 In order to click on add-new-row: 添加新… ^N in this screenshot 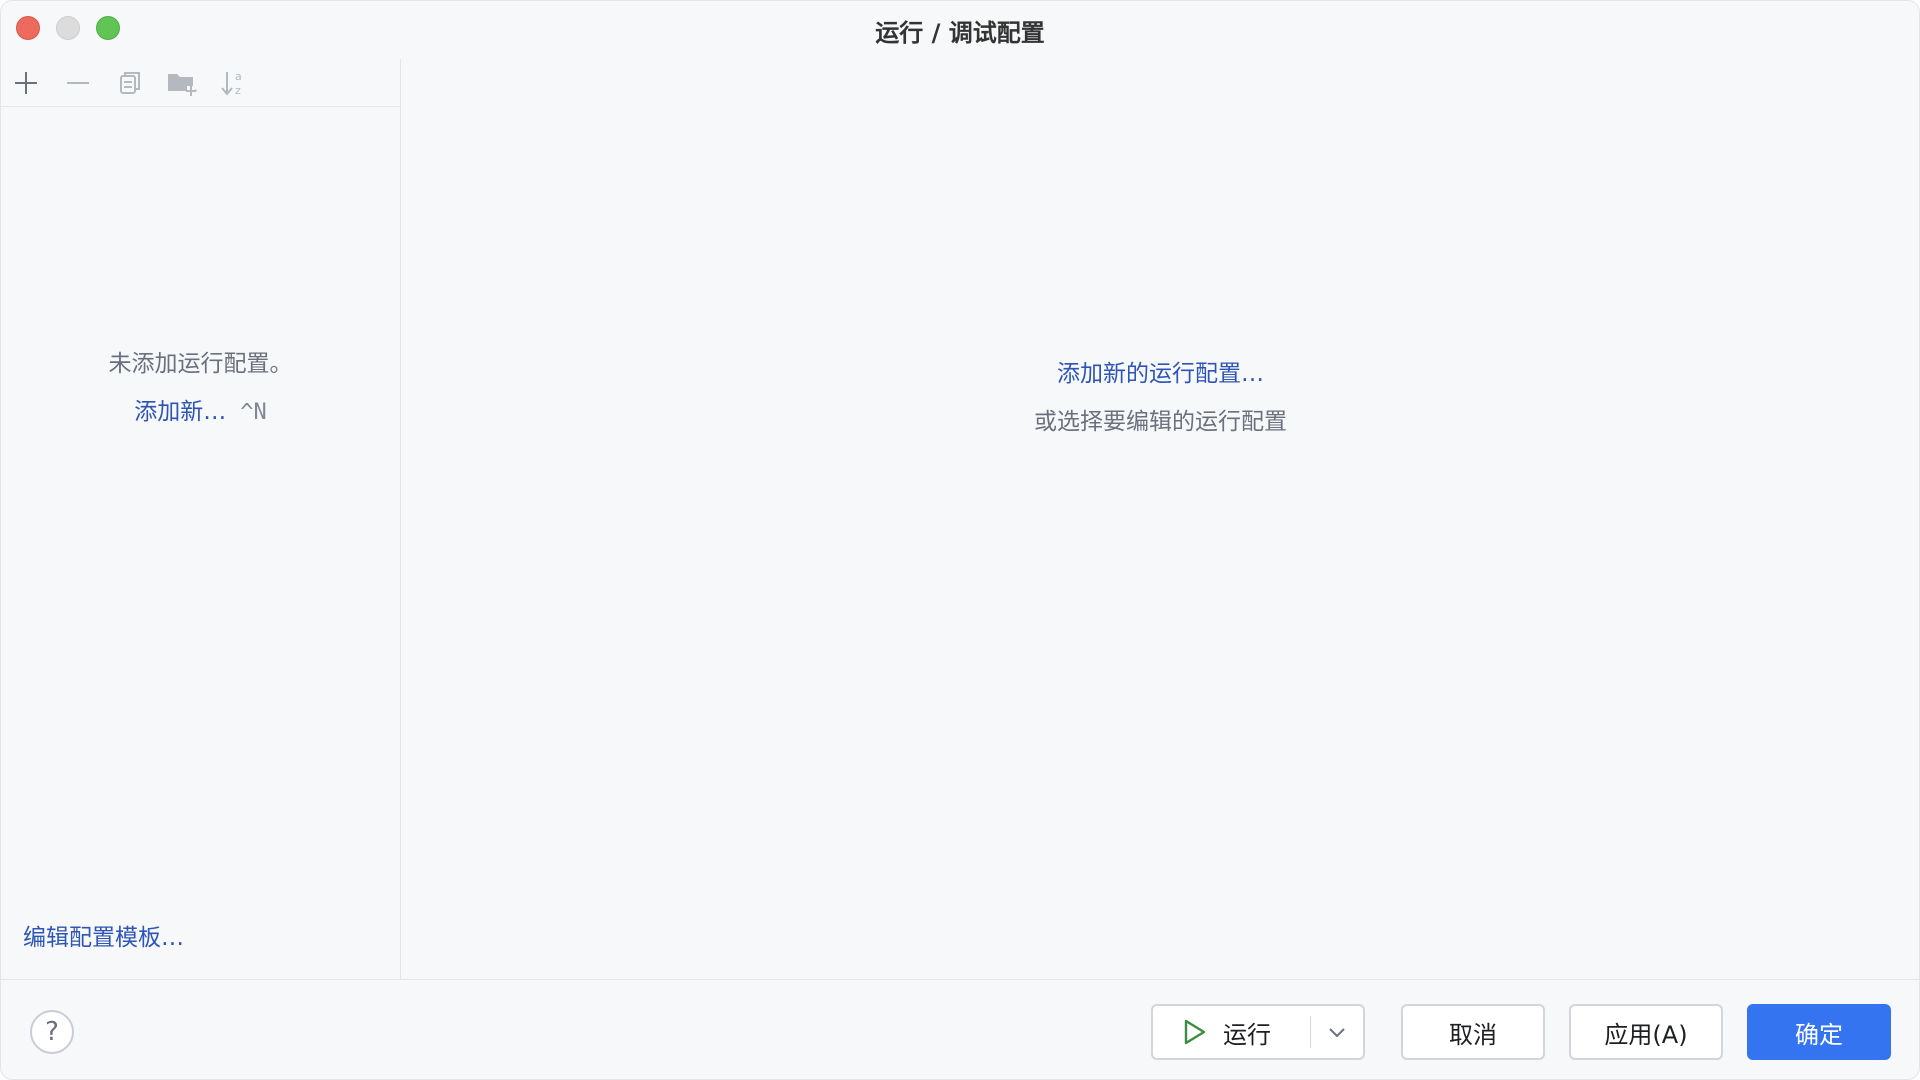, I will do `click(200, 412)`.